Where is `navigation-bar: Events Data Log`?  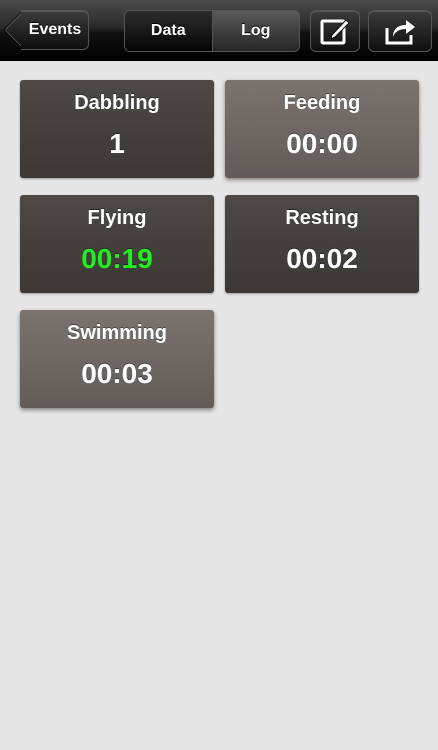 navigation-bar: Events Data Log is located at coordinates (219, 30).